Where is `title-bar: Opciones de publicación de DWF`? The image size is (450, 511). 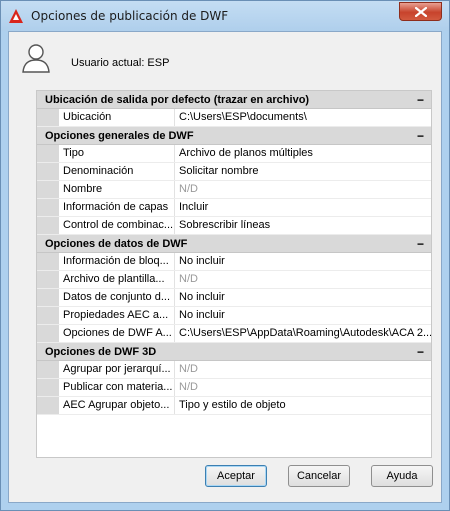
title-bar: Opciones de publicación de DWF is located at coordinates (225, 16).